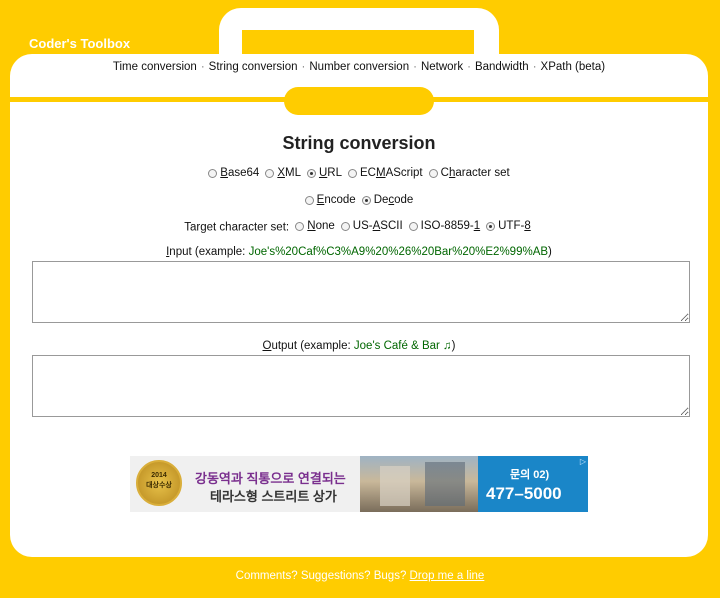  I want to click on ad-phone: 477–5000, so click(524, 493).